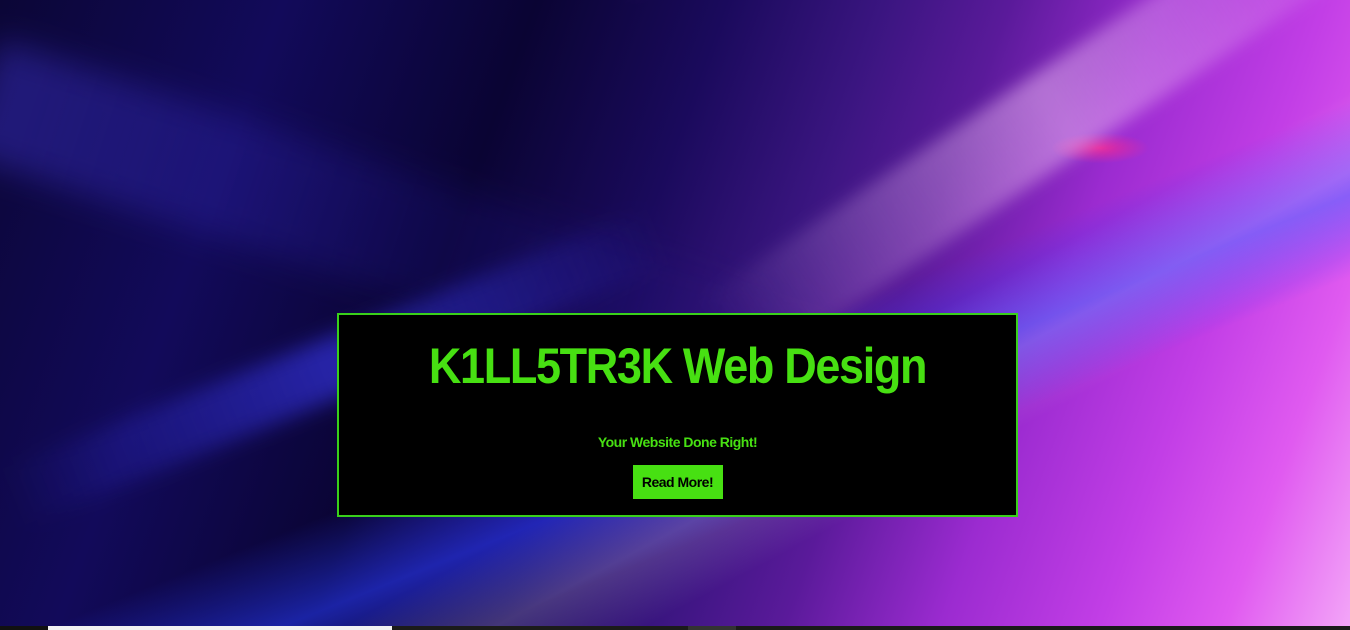 Image resolution: width=1350 pixels, height=630 pixels. Describe the element at coordinates (678, 366) in the screenshot. I see `hero-title: K1LL5TR3K Web Design` at that location.